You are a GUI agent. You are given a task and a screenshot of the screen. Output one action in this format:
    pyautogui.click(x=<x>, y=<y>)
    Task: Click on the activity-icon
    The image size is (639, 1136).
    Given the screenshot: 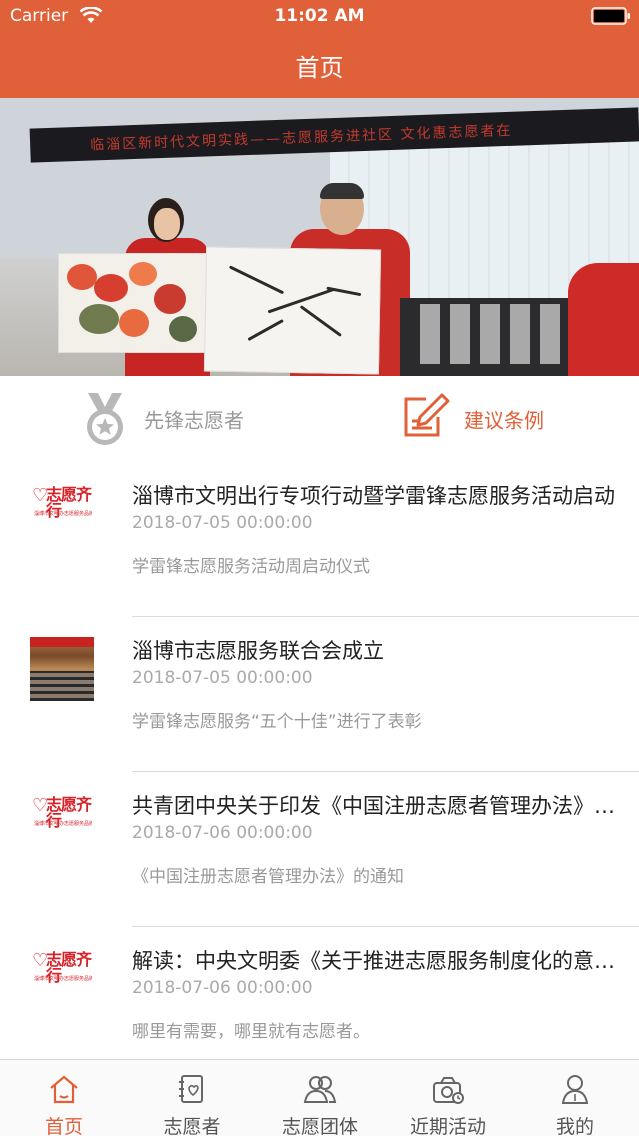 What is the action you would take?
    pyautogui.click(x=448, y=1090)
    